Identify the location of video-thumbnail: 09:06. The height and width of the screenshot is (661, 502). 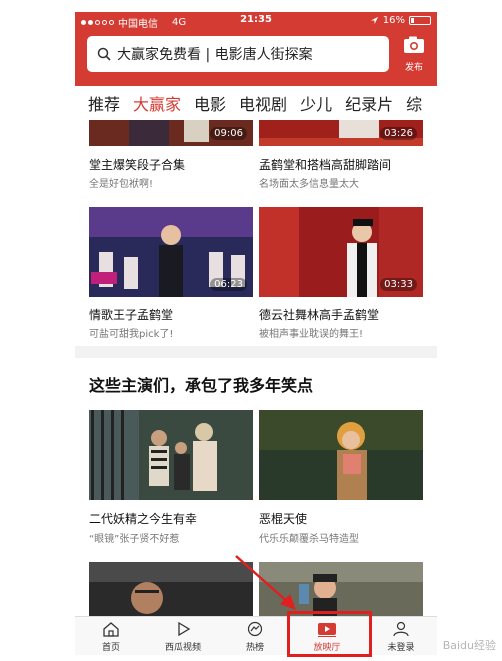
(171, 133).